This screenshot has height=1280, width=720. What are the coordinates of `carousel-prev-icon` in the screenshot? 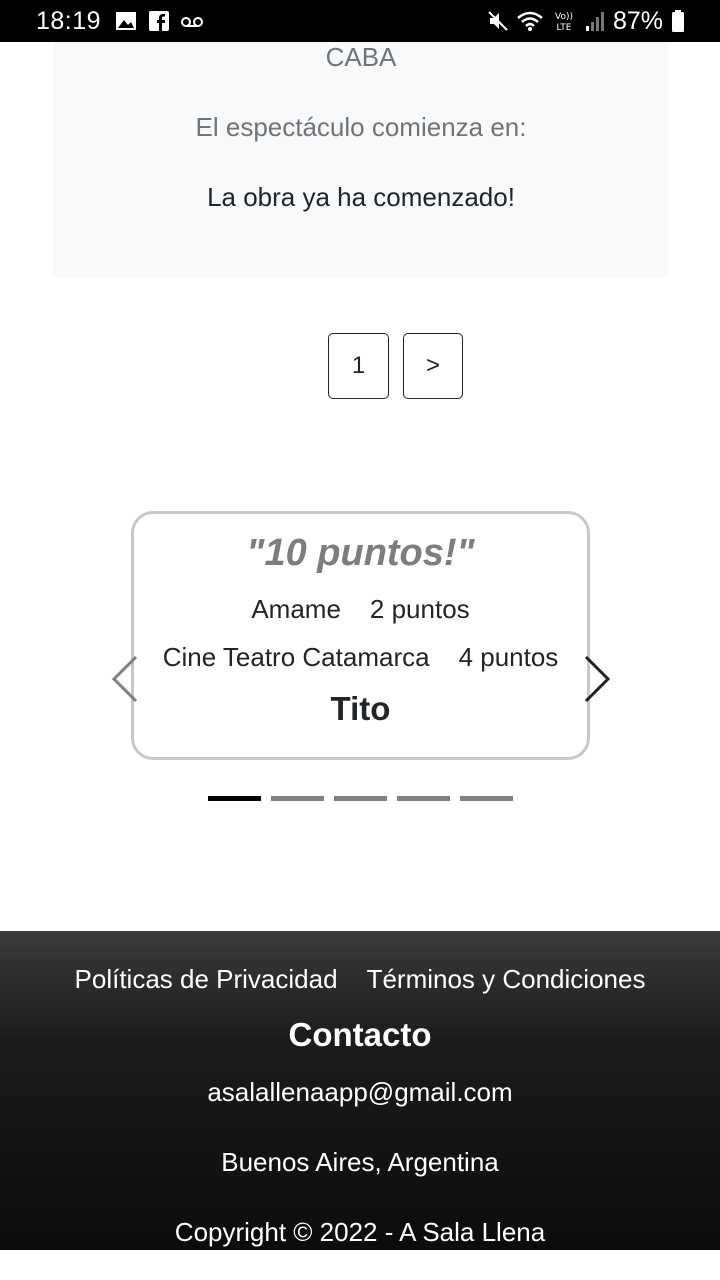 It's located at (126, 679).